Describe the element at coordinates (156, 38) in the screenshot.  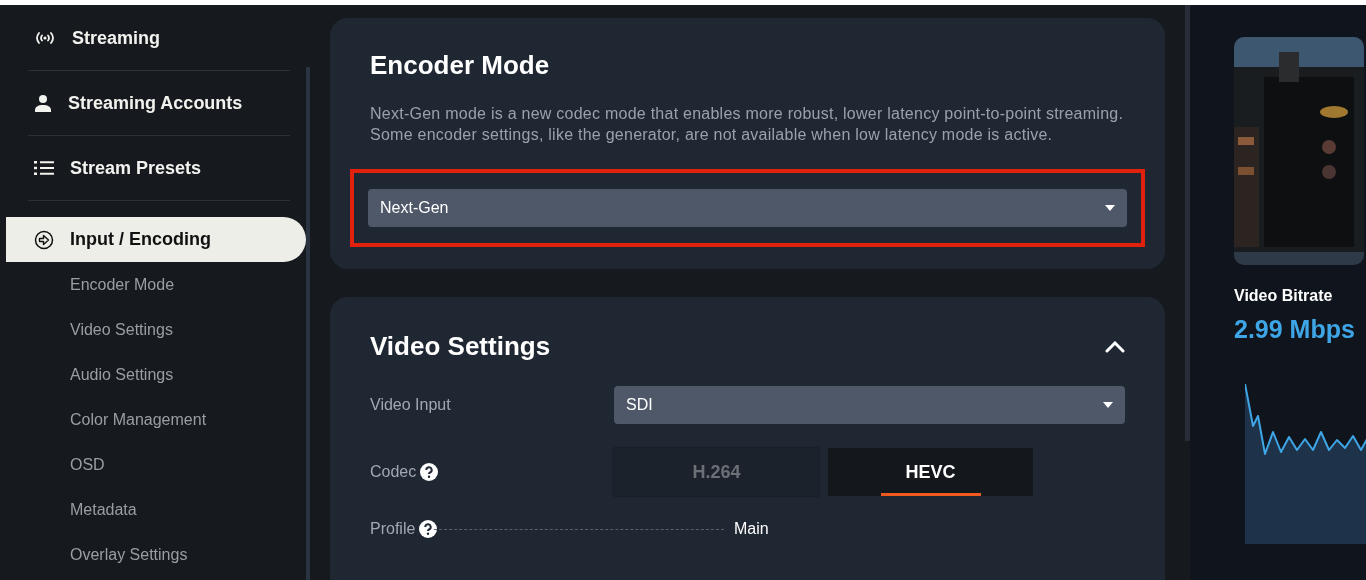
I see `nav-item: Streaming` at that location.